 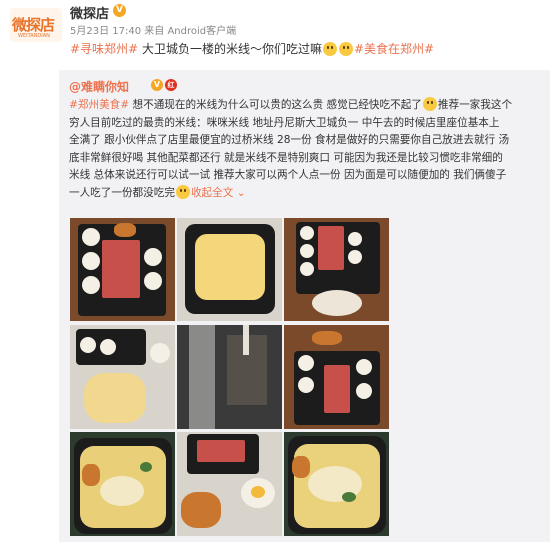 I want to click on avatar: 微探店 WEITANDIAN, so click(x=36, y=25).